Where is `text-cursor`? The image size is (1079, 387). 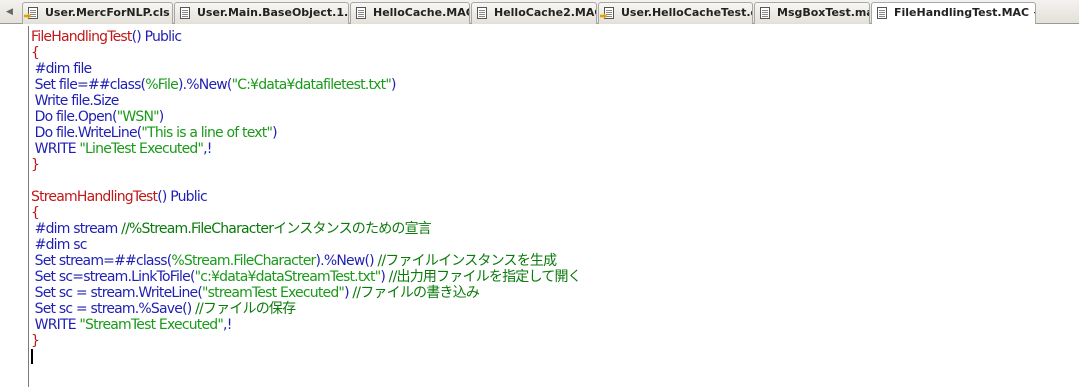 text-cursor is located at coordinates (32, 356).